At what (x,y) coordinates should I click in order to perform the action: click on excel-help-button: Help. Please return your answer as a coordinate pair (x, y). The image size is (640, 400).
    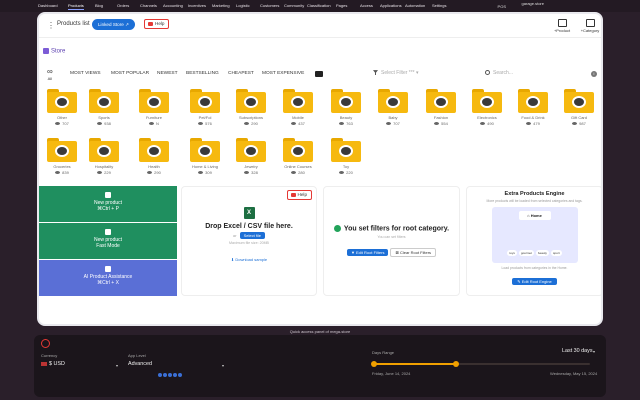
    Looking at the image, I should click on (299, 195).